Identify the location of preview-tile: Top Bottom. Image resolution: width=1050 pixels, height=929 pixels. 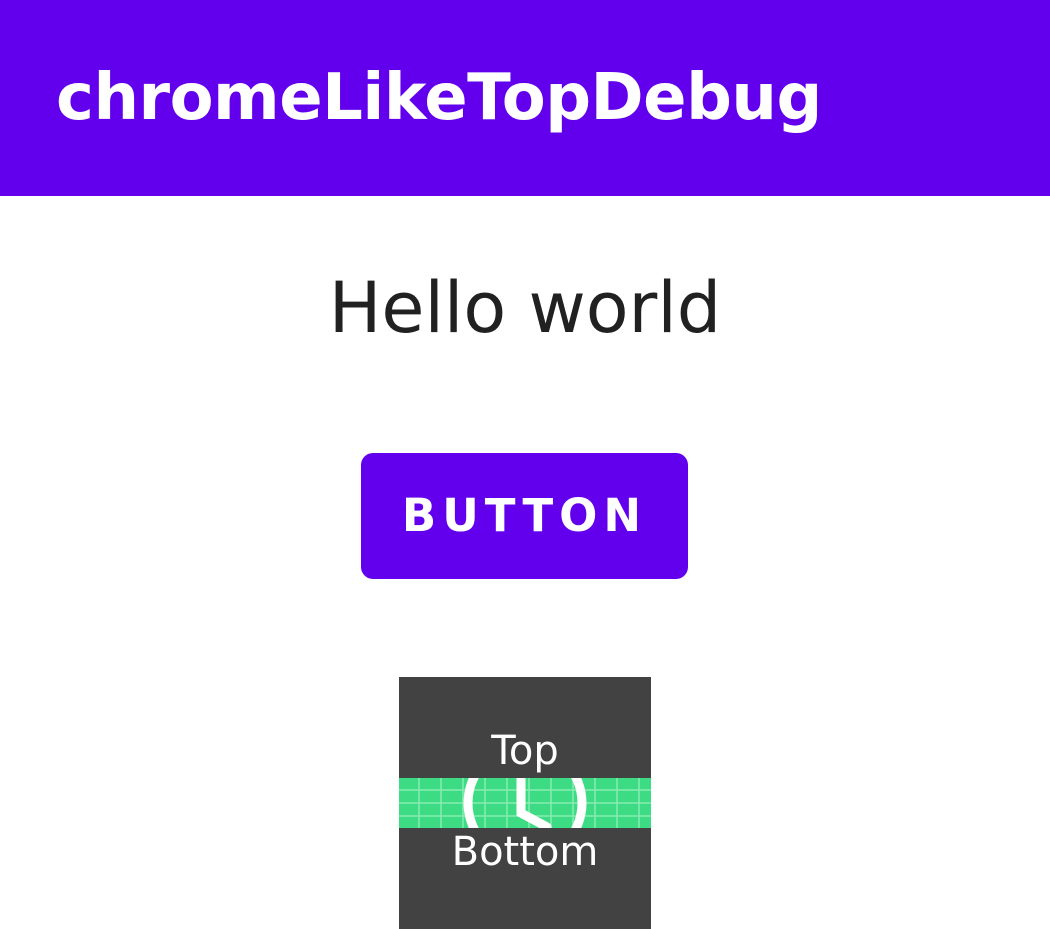
(525, 803).